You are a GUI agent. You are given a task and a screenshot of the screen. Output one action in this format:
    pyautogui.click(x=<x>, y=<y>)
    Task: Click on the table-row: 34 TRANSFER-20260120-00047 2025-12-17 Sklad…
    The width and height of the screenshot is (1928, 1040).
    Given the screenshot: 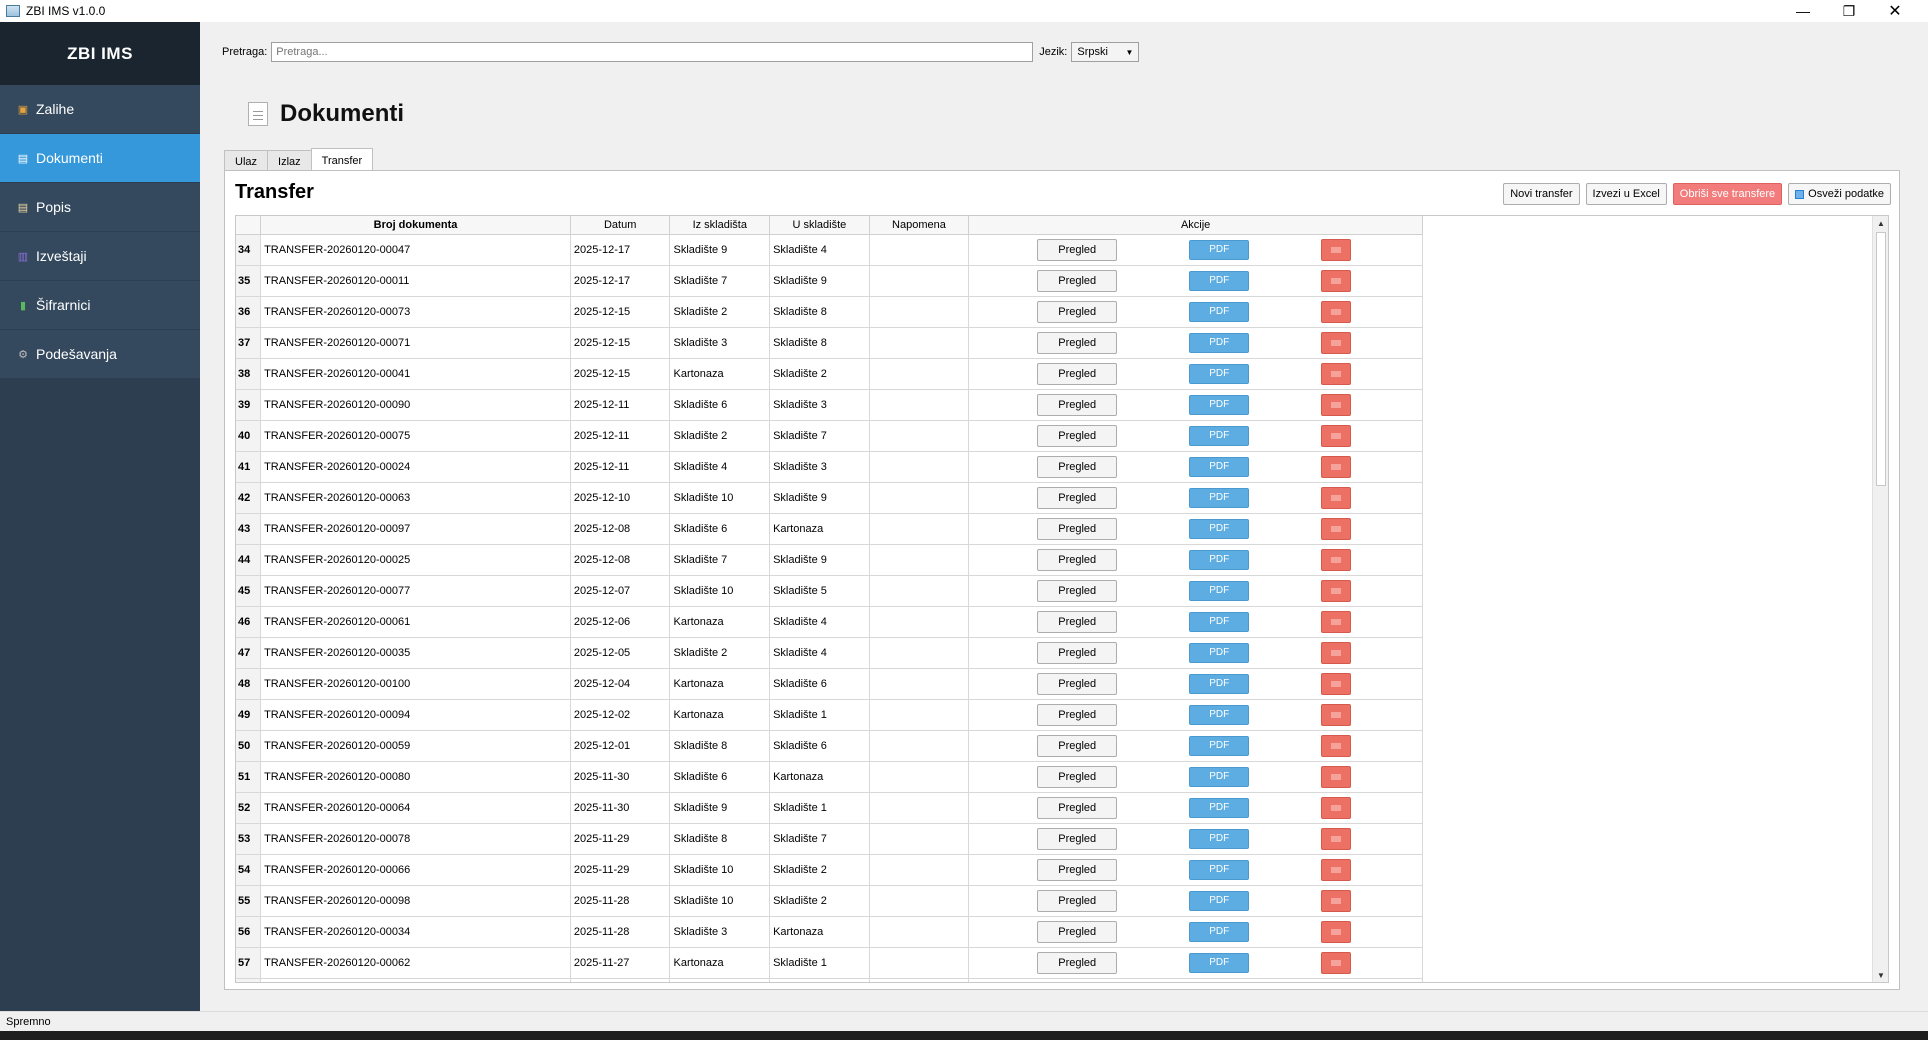 What is the action you would take?
    pyautogui.click(x=829, y=250)
    